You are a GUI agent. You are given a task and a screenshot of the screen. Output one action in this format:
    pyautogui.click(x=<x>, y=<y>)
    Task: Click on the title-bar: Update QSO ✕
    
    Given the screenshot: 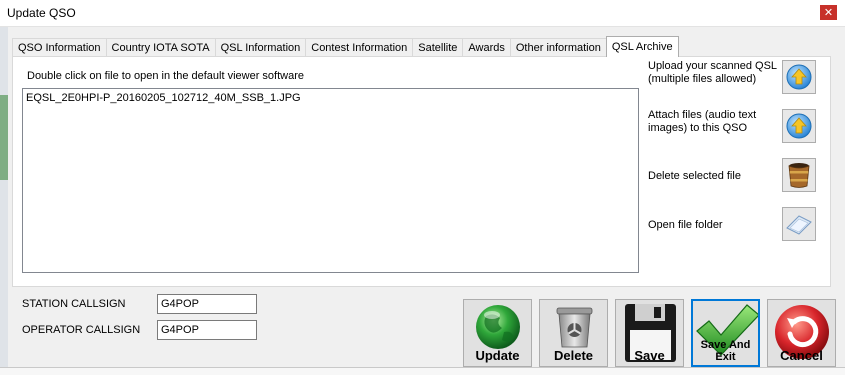 What is the action you would take?
    pyautogui.click(x=422, y=13)
    